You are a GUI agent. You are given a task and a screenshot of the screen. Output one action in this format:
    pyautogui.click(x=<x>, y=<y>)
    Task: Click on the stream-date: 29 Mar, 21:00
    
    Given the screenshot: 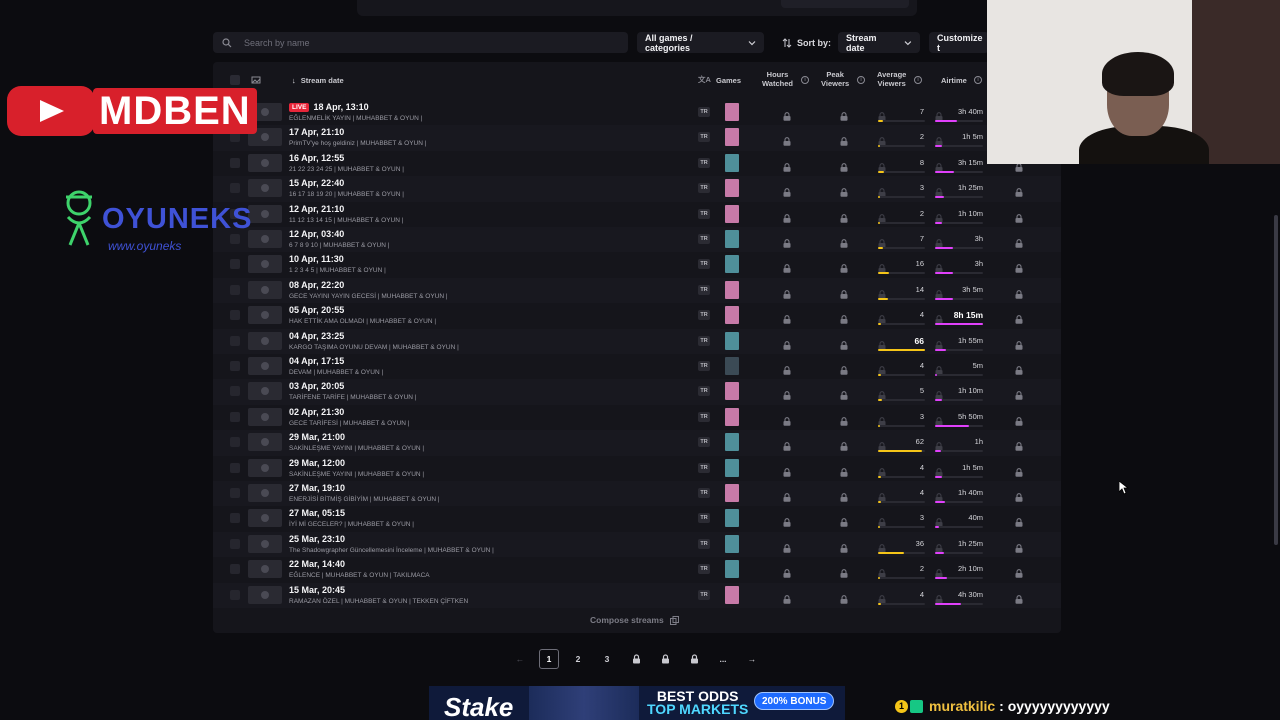 What is the action you would take?
    pyautogui.click(x=317, y=437)
    